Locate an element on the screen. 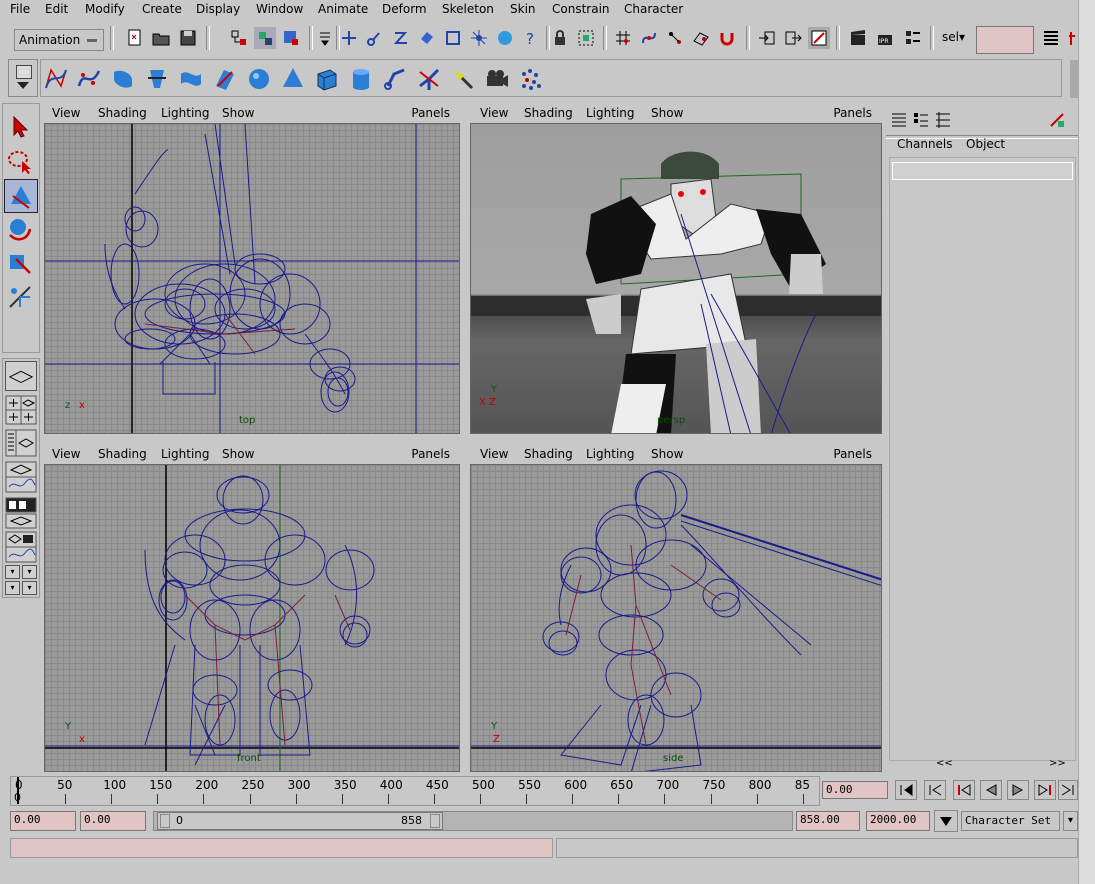 The height and width of the screenshot is (884, 1095). go-to-start-icon is located at coordinates (906, 790).